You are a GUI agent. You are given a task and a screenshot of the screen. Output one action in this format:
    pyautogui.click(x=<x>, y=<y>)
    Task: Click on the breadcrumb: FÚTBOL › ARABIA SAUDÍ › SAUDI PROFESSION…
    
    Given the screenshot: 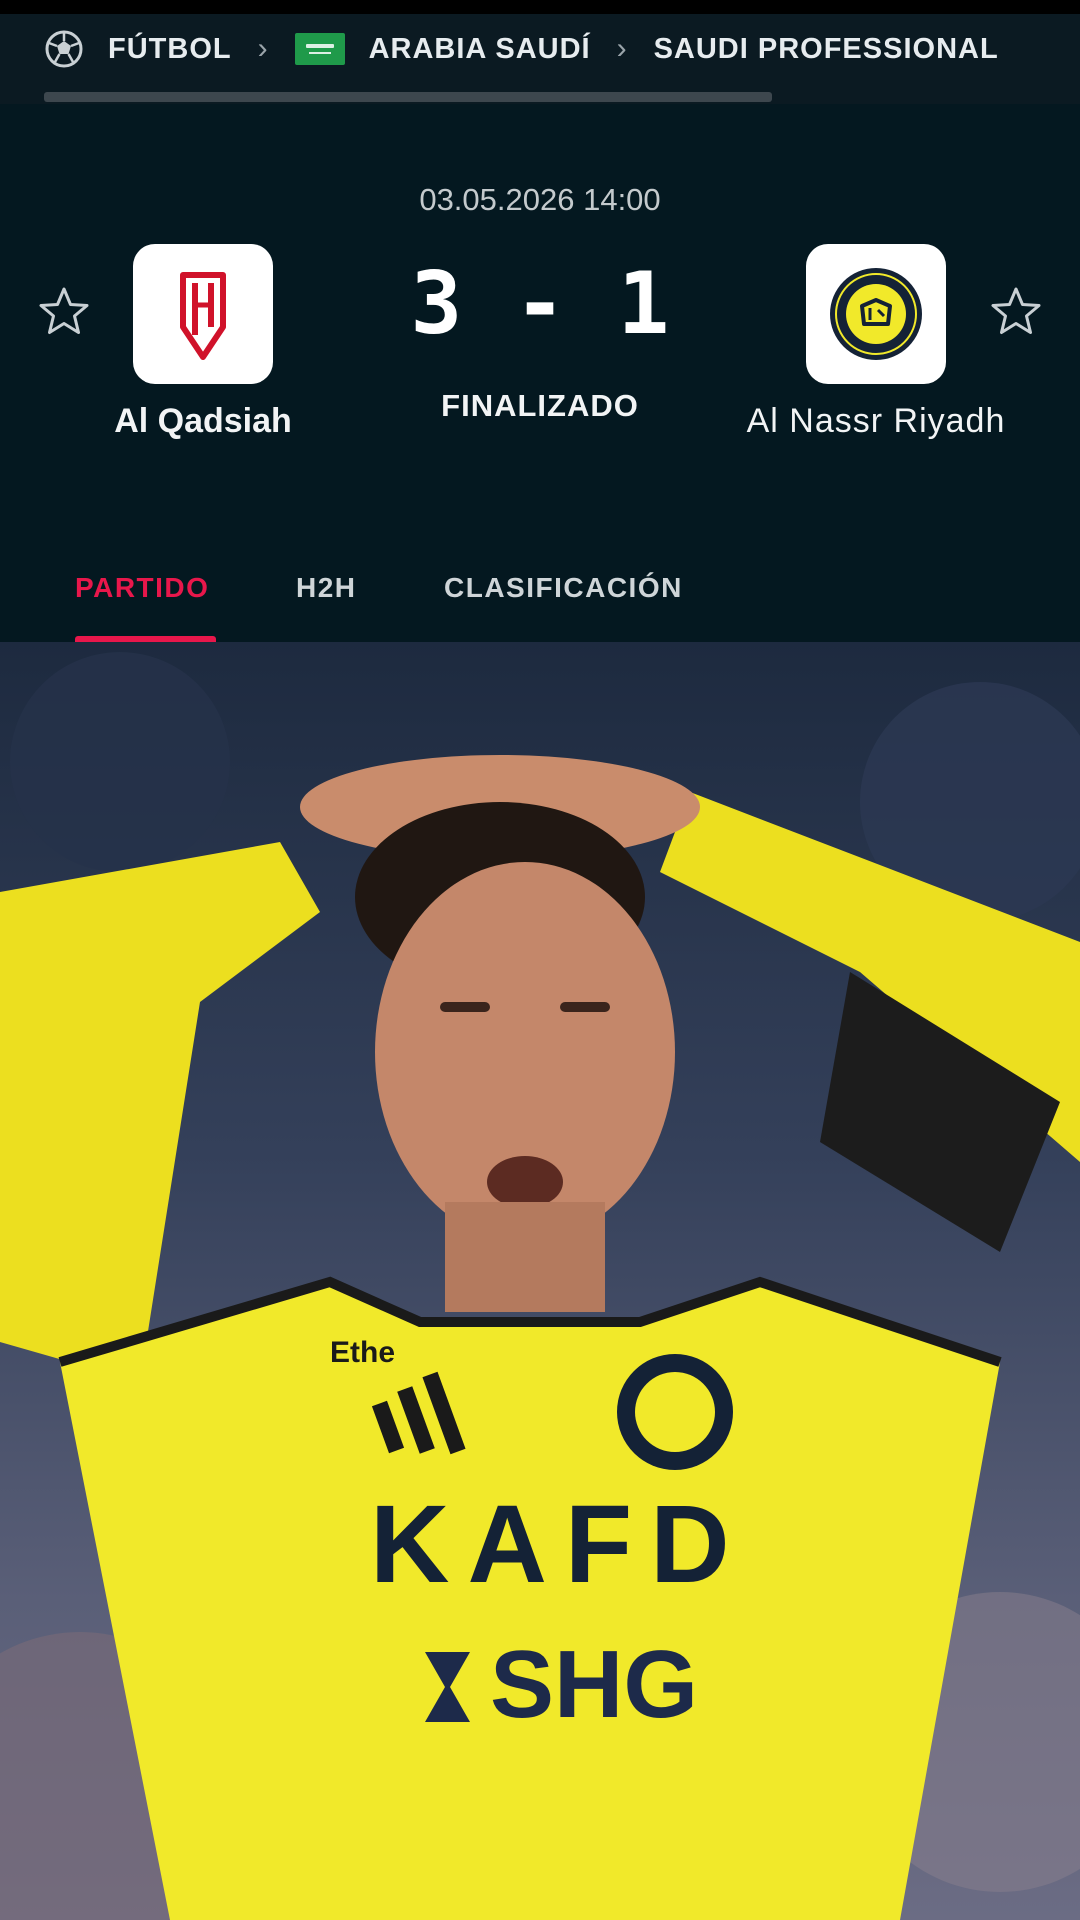 What is the action you would take?
    pyautogui.click(x=540, y=49)
    